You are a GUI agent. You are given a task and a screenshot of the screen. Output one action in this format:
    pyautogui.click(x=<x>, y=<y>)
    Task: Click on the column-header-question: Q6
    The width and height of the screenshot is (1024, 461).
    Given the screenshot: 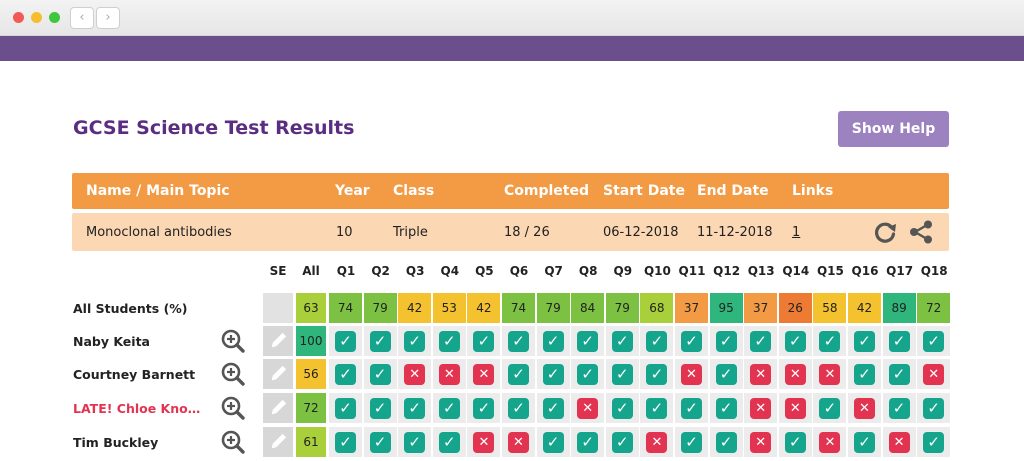 What is the action you would take?
    pyautogui.click(x=519, y=271)
    